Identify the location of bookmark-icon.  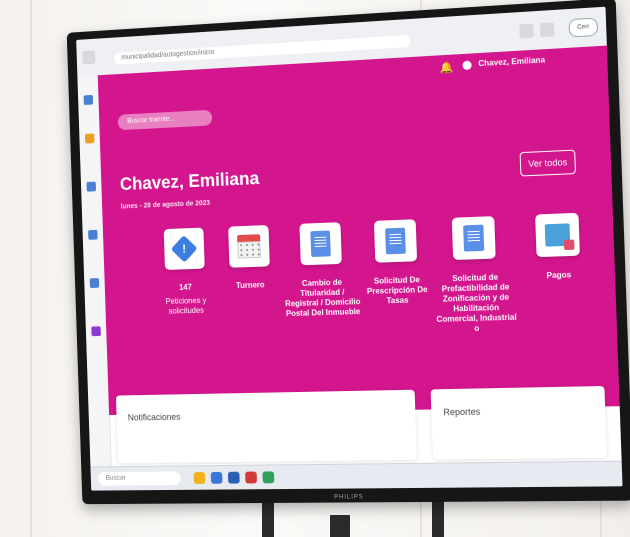
(547, 30).